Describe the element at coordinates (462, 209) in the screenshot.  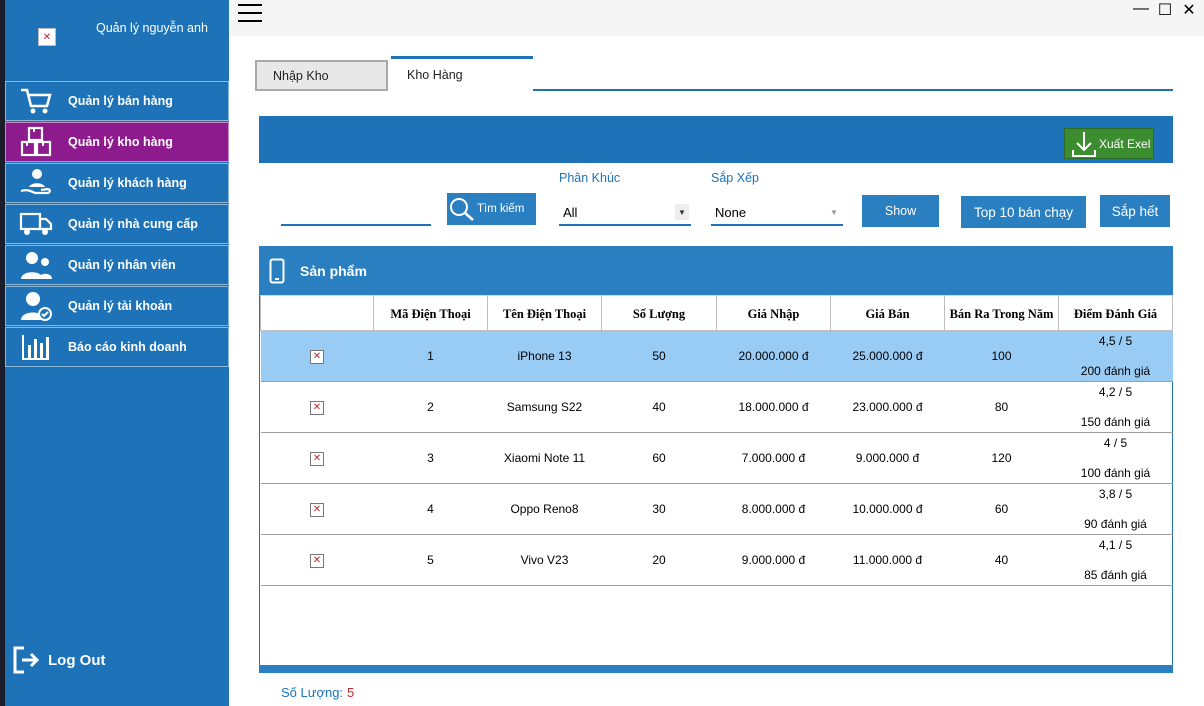
I see `search-icon` at that location.